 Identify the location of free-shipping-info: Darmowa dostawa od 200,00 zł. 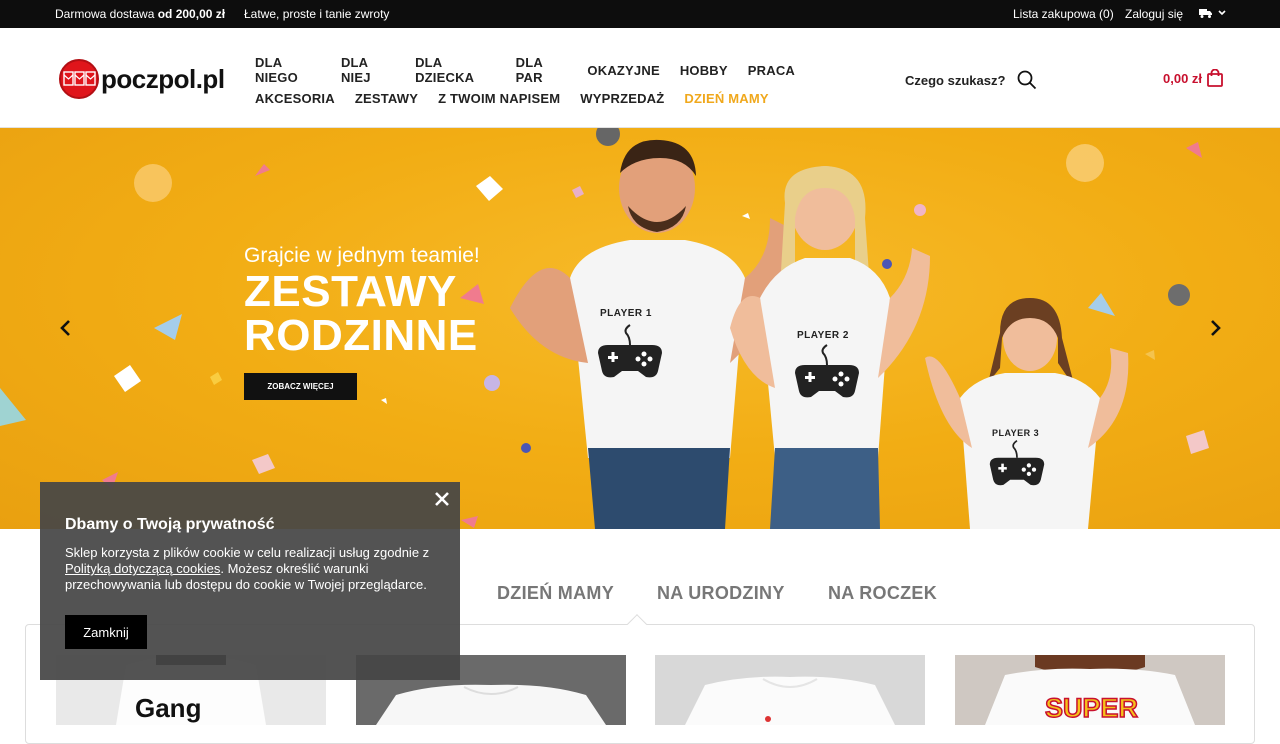
(140, 14).